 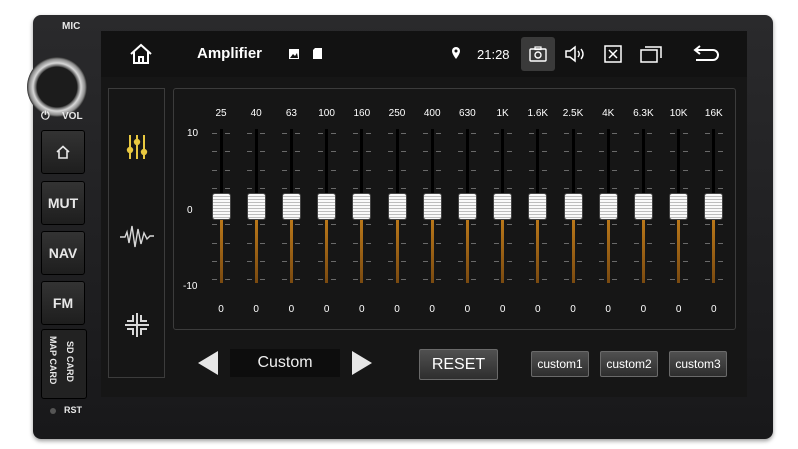 I want to click on band-frequency-label: 25, so click(x=221, y=113).